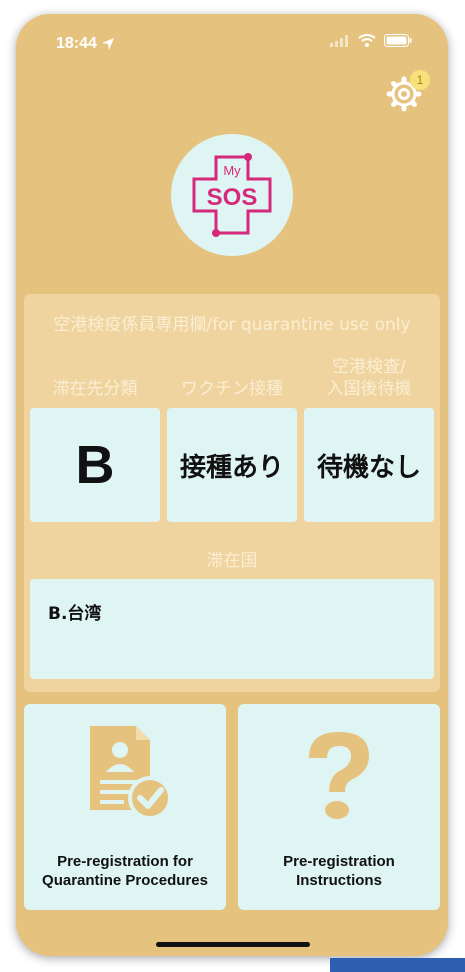 The width and height of the screenshot is (465, 972). I want to click on app-logo: My SOS, so click(232, 195).